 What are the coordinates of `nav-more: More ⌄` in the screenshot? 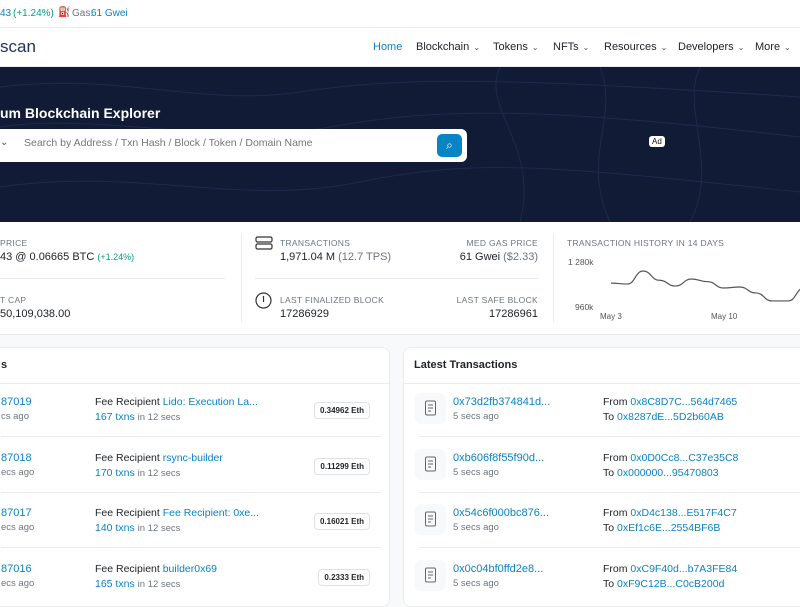 It's located at (773, 47).